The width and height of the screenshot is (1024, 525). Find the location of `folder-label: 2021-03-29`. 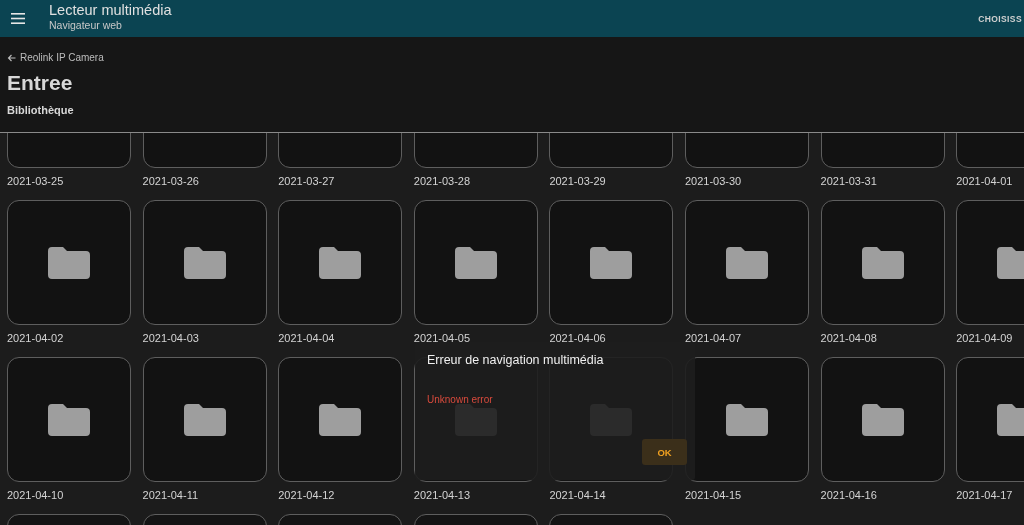

folder-label: 2021-03-29 is located at coordinates (578, 181).